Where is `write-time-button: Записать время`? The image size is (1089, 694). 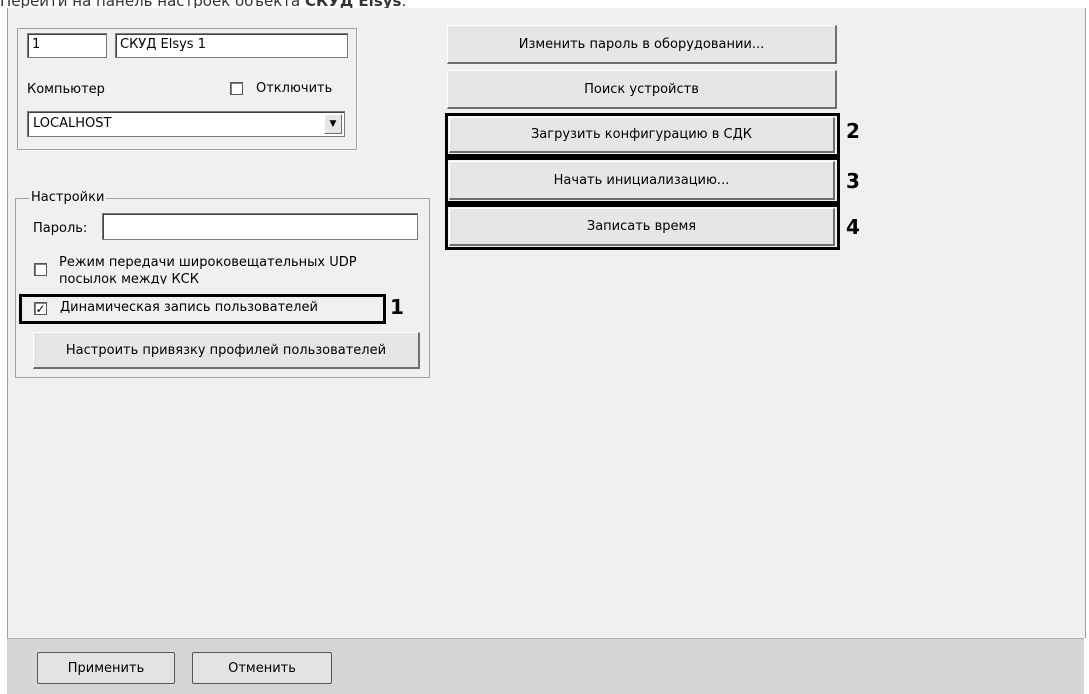
write-time-button: Записать время is located at coordinates (642, 227).